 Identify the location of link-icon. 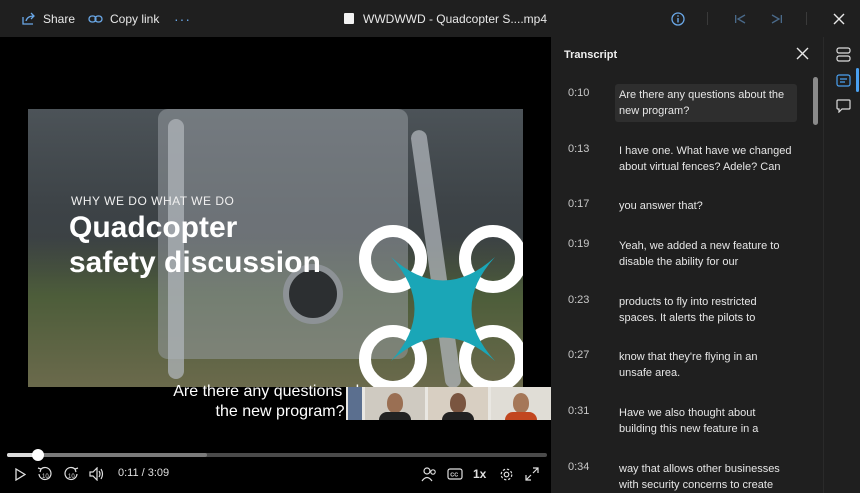
(95, 18).